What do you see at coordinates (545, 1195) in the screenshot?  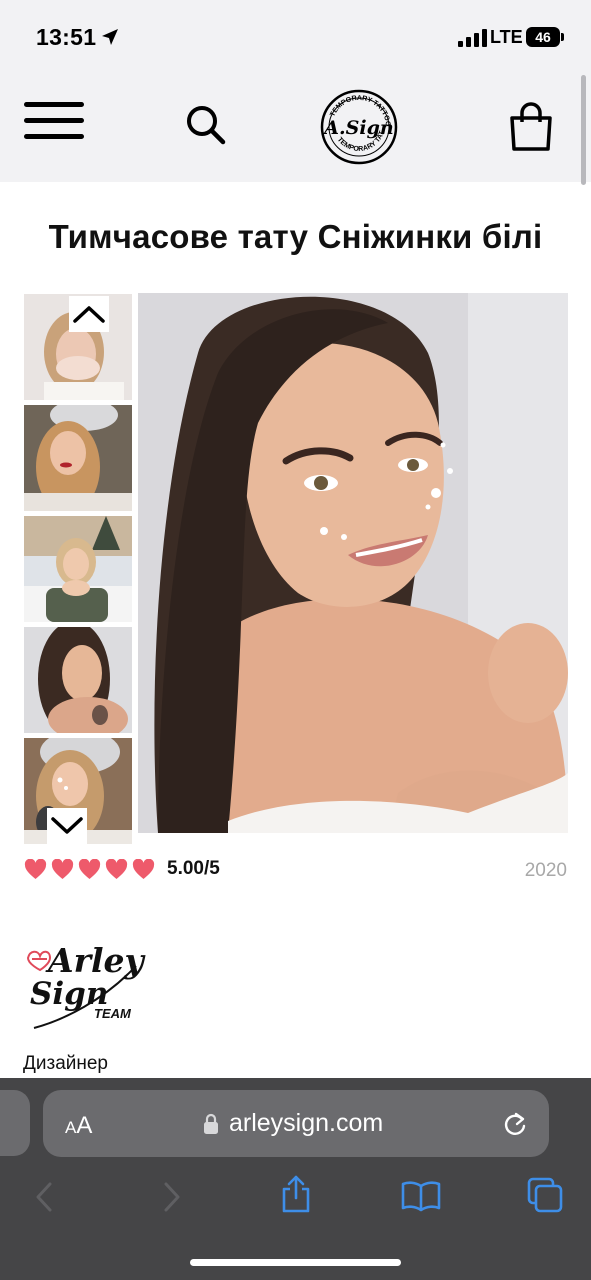 I see `tabs-icon` at bounding box center [545, 1195].